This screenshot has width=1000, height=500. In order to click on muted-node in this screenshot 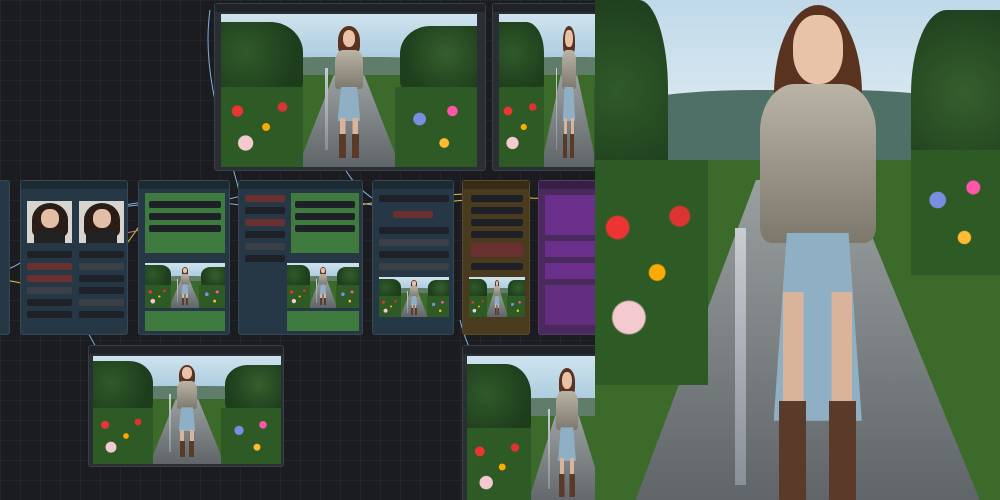, I will do `click(569, 257)`.